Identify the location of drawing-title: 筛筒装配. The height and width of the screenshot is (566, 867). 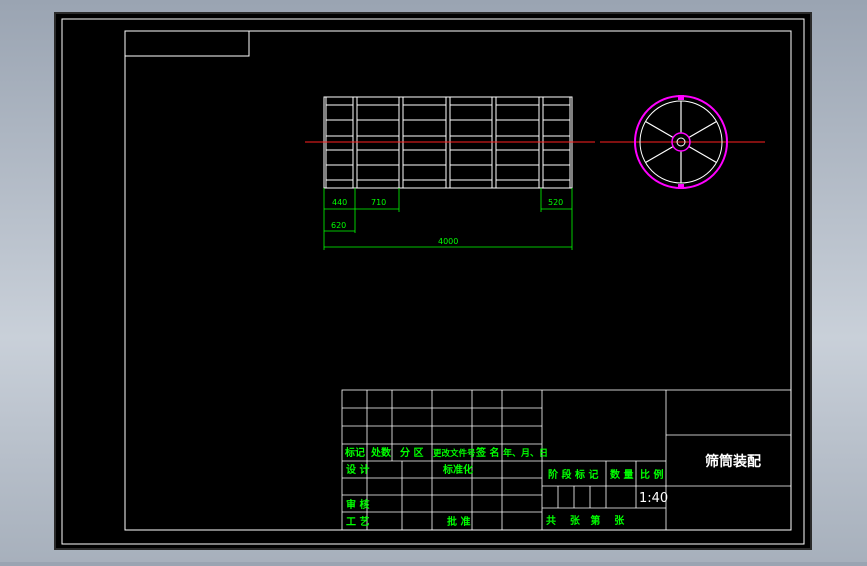
(733, 461).